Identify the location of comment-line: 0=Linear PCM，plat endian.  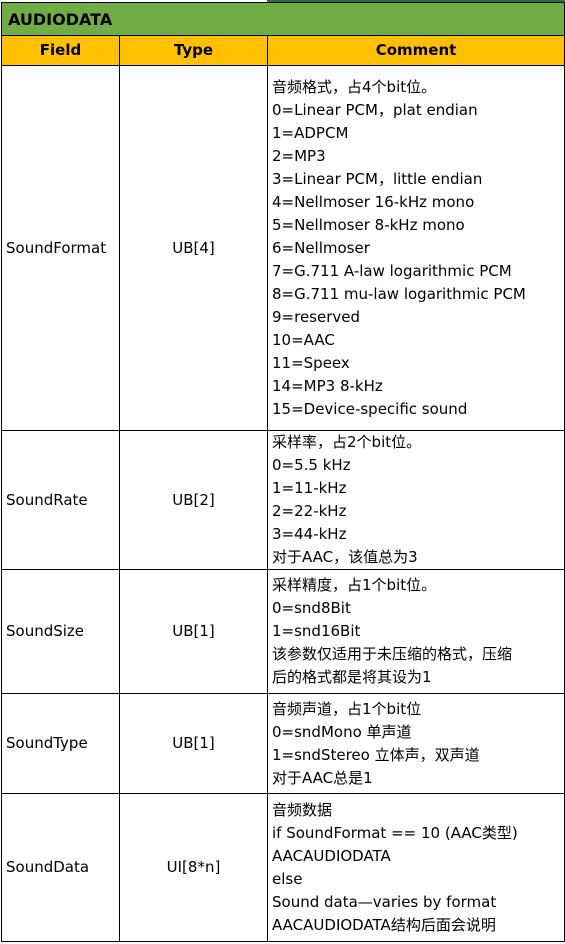
(375, 109).